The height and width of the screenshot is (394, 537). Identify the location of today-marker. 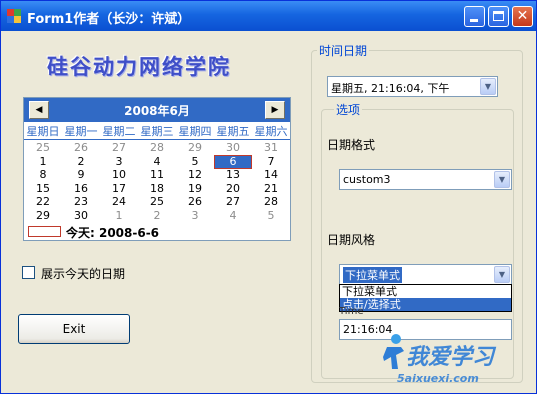
(44, 231).